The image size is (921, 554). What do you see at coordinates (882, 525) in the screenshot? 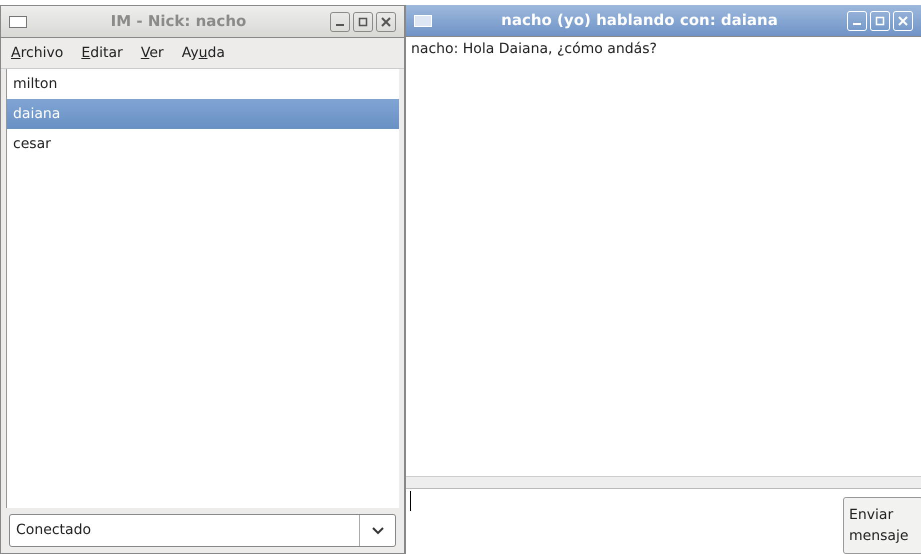
I see `send-button: Enviar mensaje` at bounding box center [882, 525].